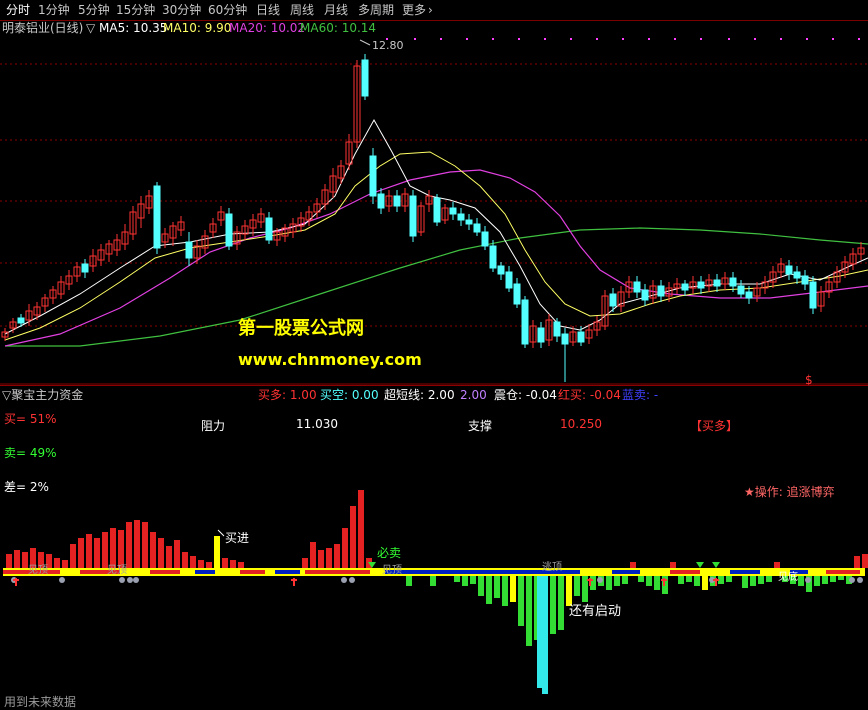  I want to click on collapse-triangle-icon: ▽, so click(90, 28).